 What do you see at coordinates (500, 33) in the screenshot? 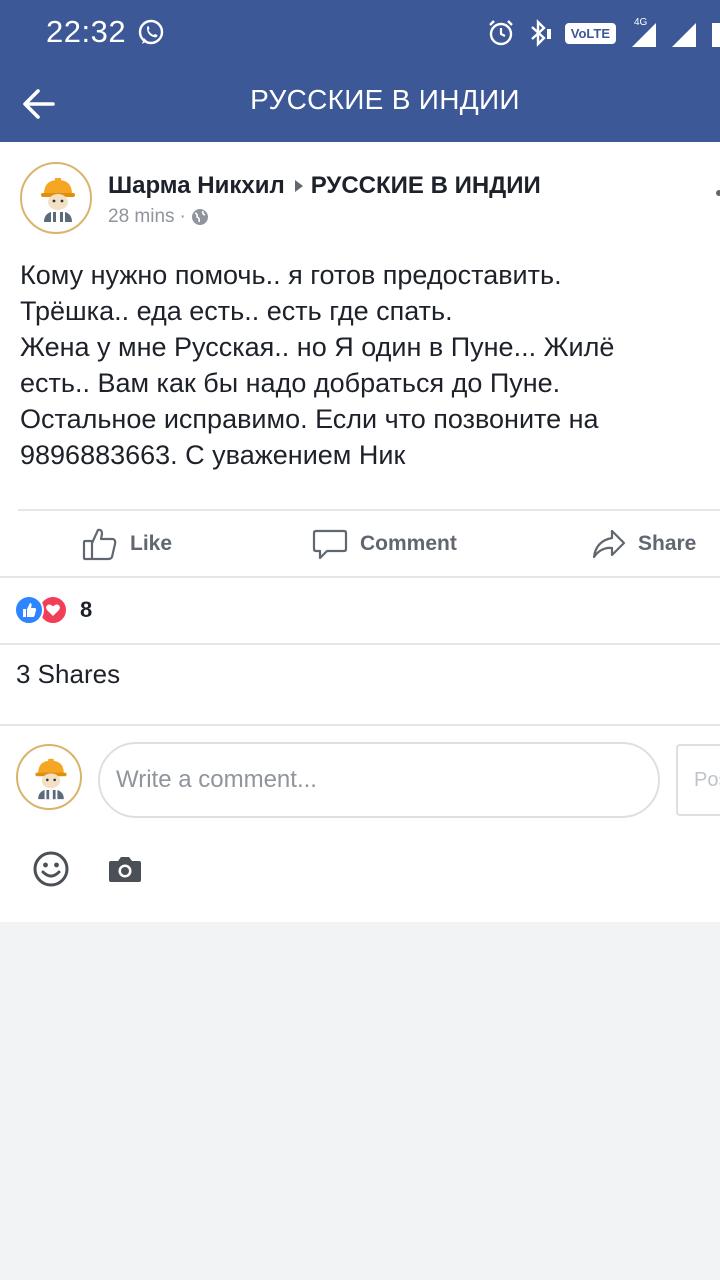
I see `alarm-icon` at bounding box center [500, 33].